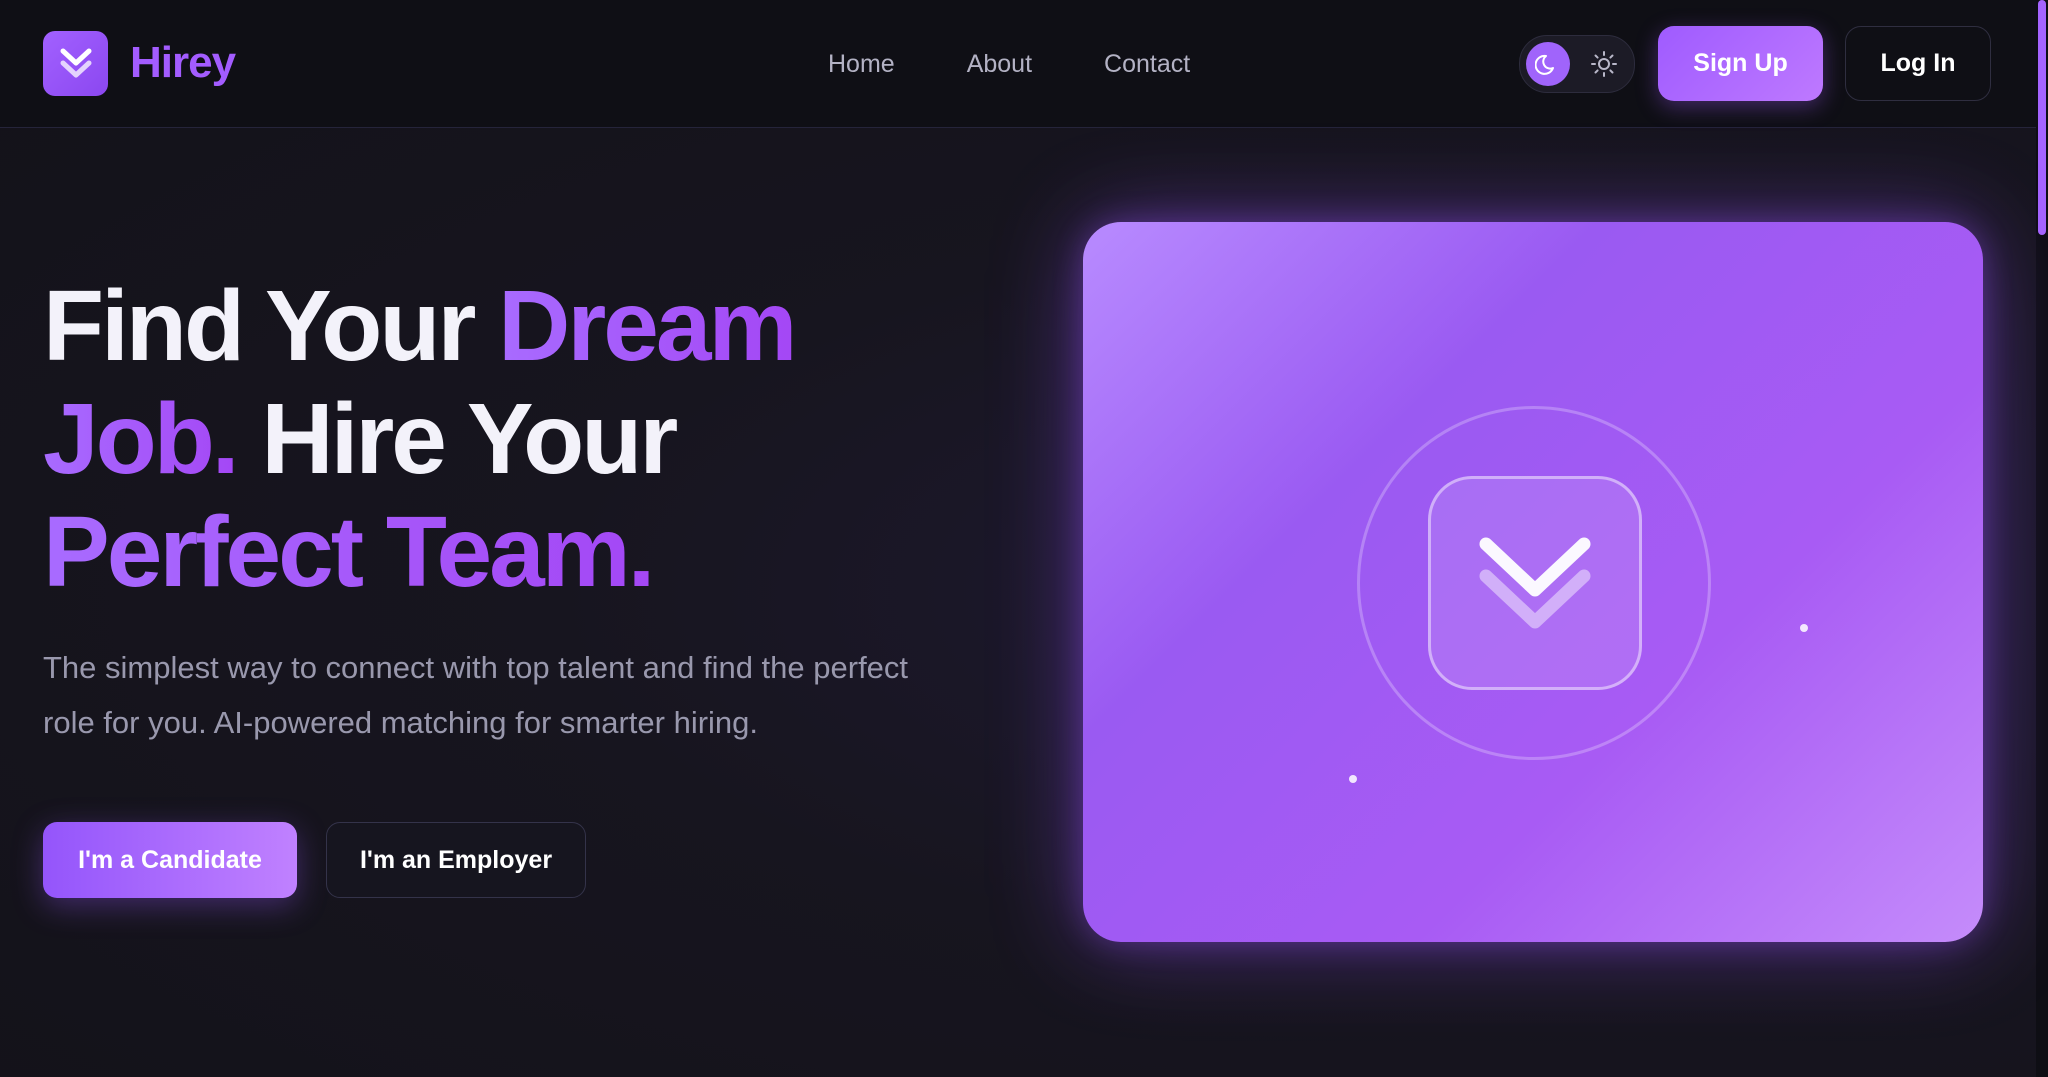 The height and width of the screenshot is (1077, 2048). Describe the element at coordinates (1147, 64) in the screenshot. I see `nav-link-contact: Contact` at that location.